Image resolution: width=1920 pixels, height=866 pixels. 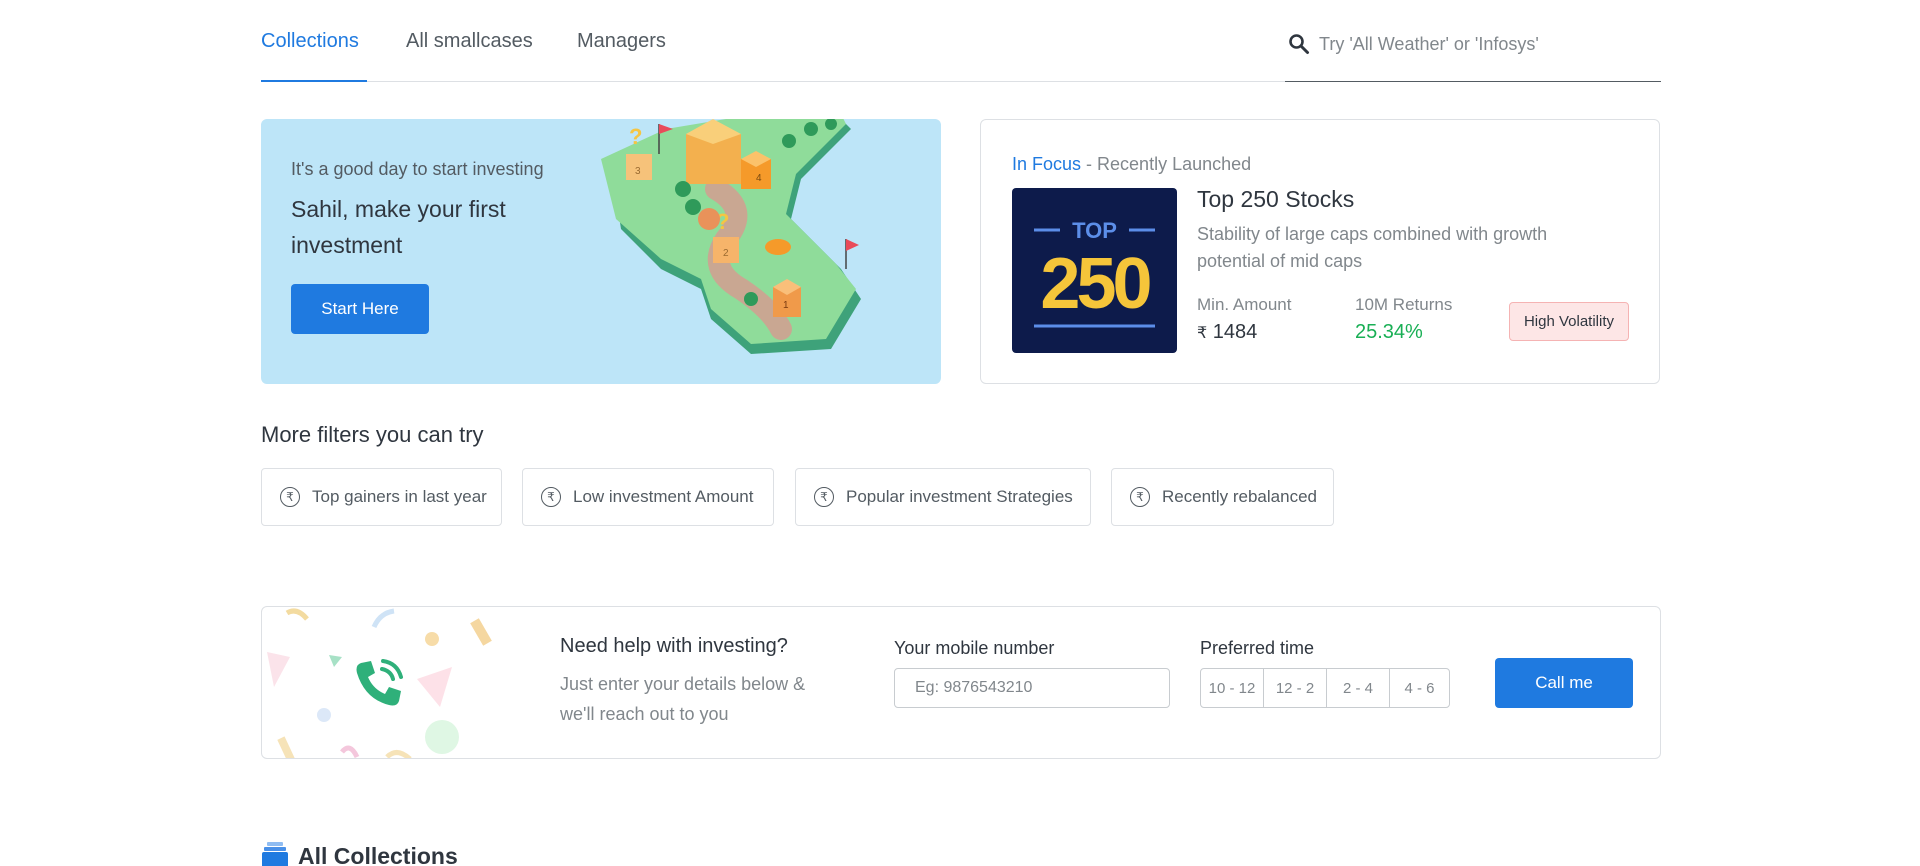 I want to click on tab-managers: Managers, so click(x=621, y=41).